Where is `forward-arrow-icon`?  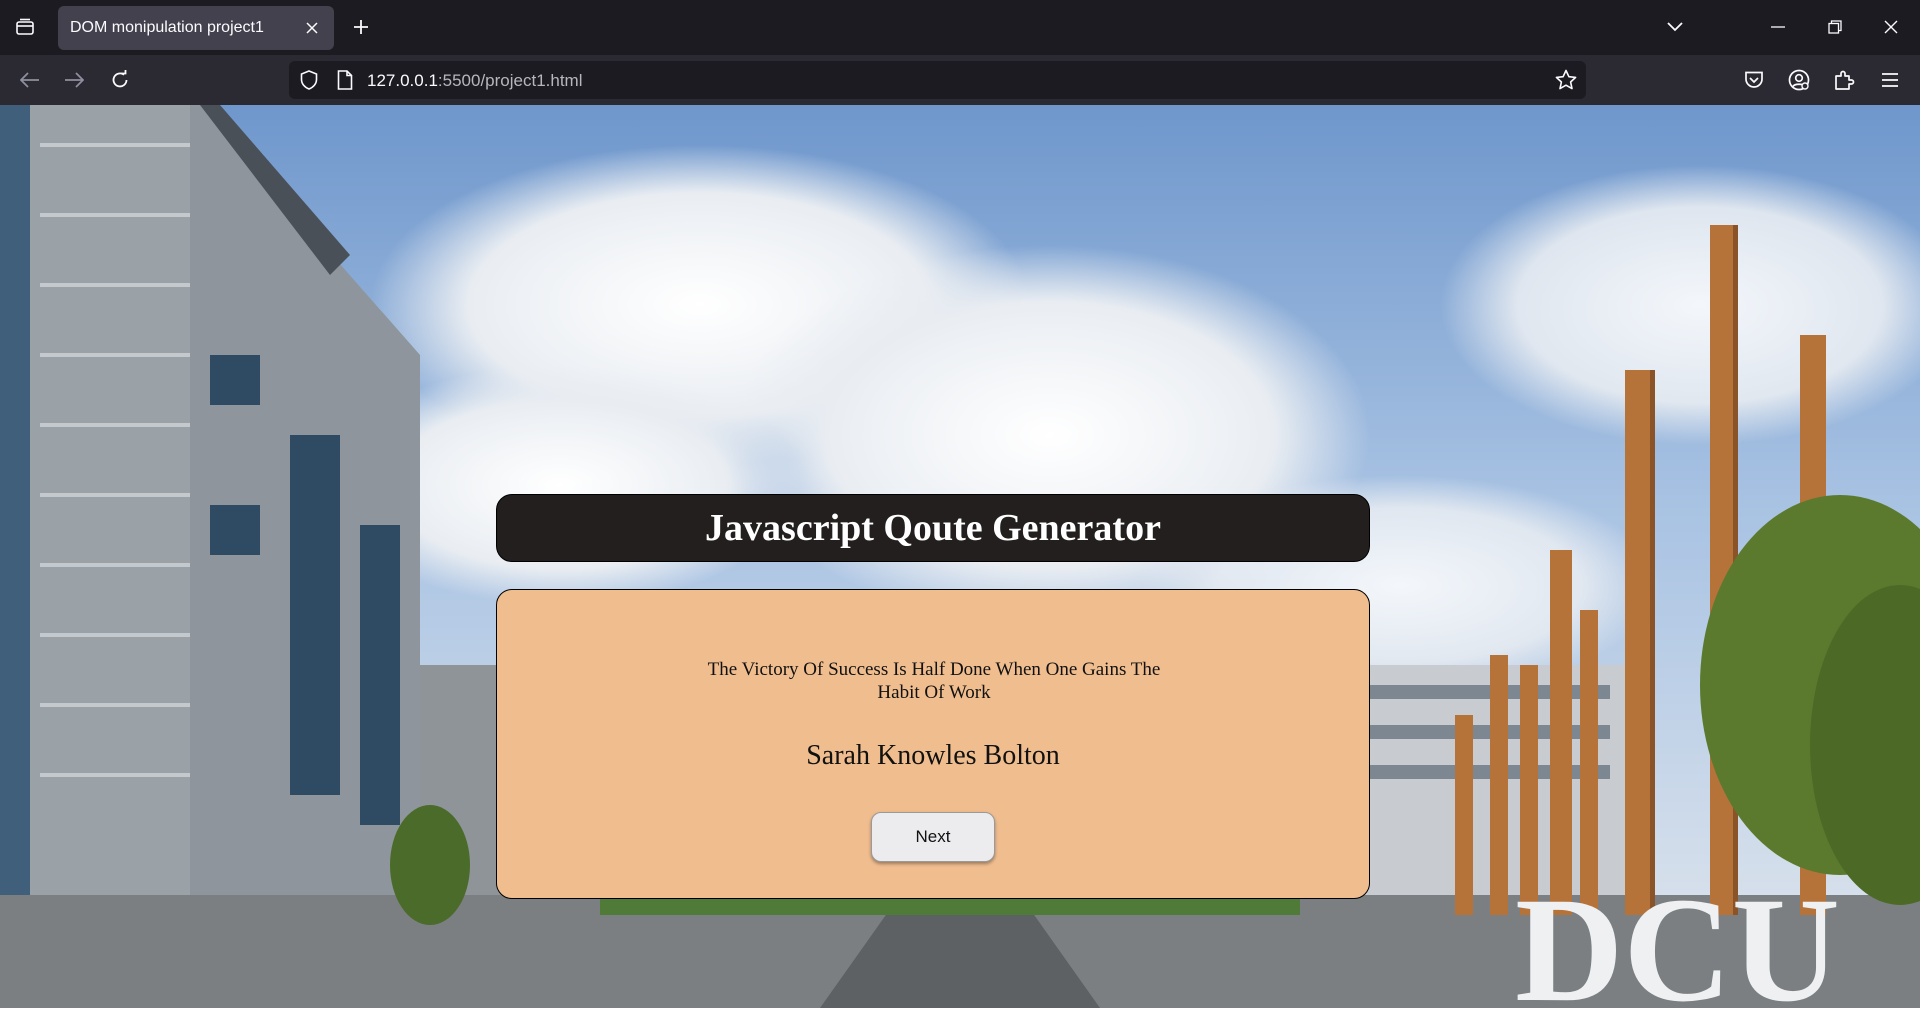 forward-arrow-icon is located at coordinates (74, 80).